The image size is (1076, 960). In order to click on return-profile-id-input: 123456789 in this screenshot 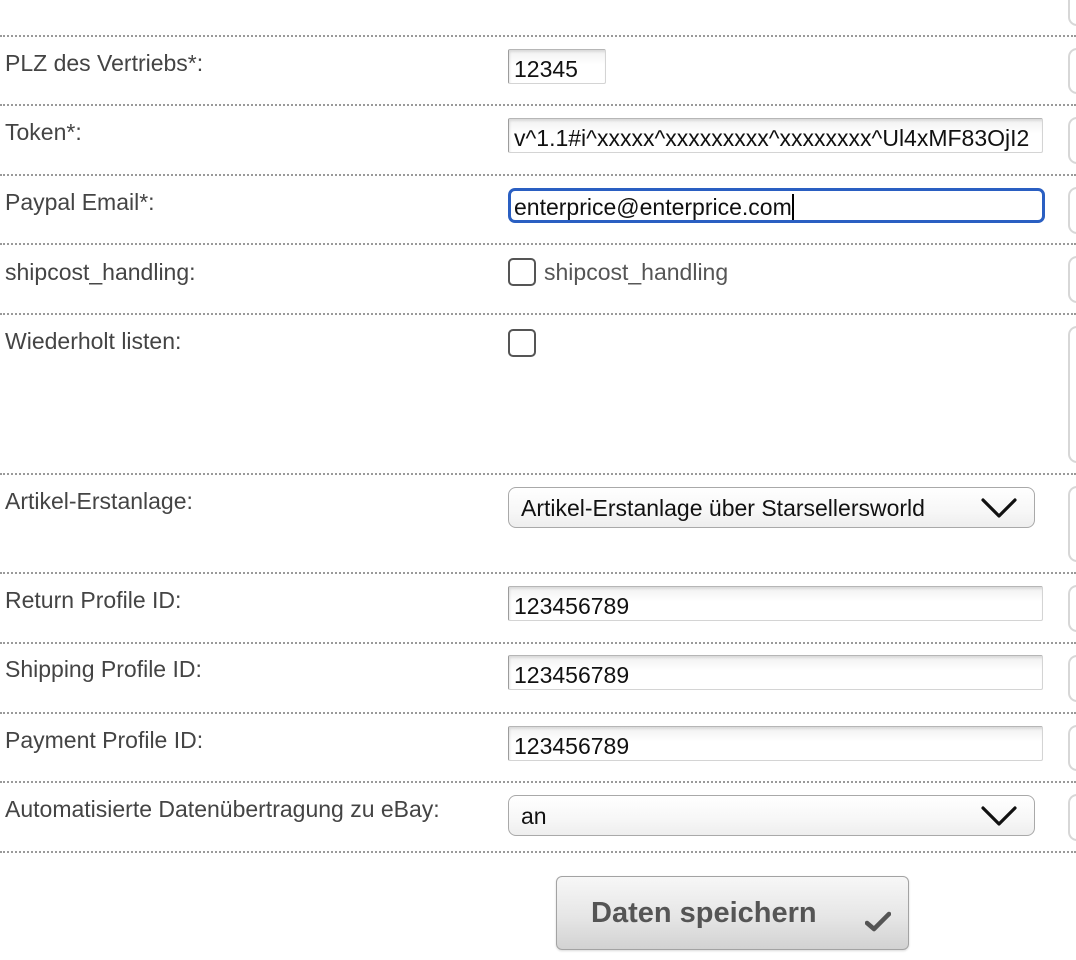, I will do `click(775, 603)`.